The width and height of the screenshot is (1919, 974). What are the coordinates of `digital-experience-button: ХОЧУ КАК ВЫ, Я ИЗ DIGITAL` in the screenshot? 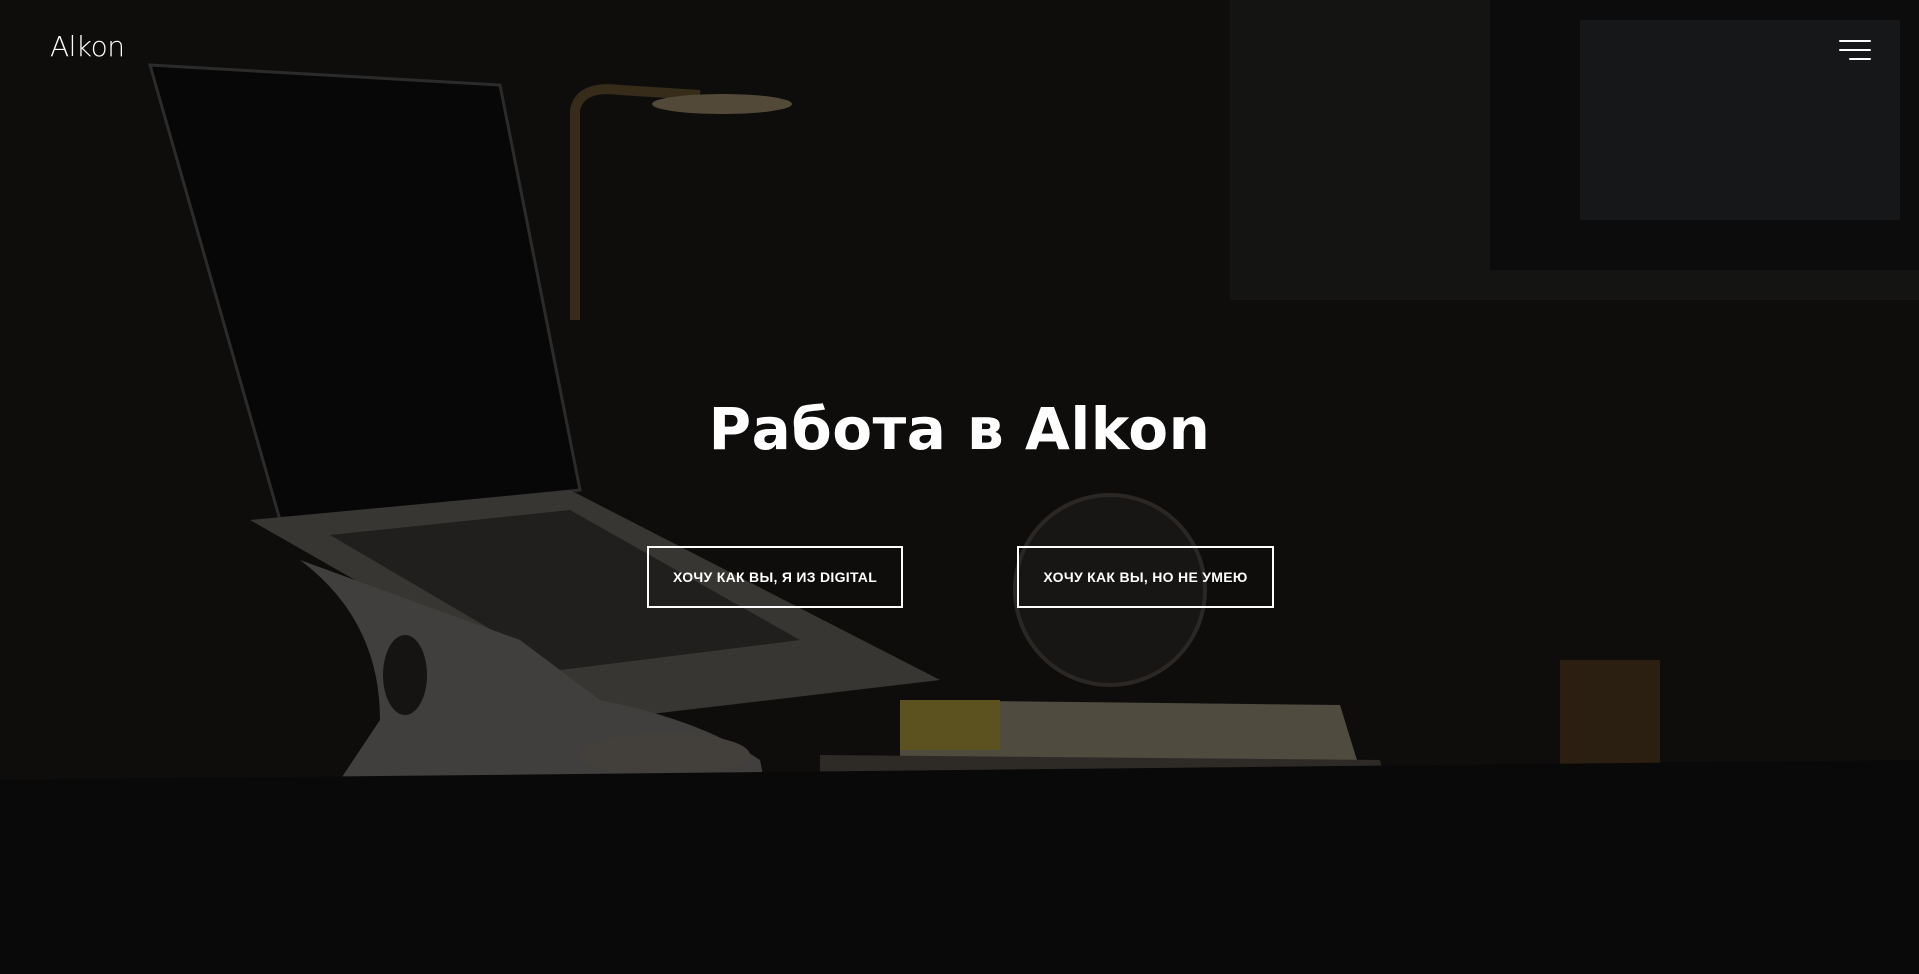 It's located at (775, 577).